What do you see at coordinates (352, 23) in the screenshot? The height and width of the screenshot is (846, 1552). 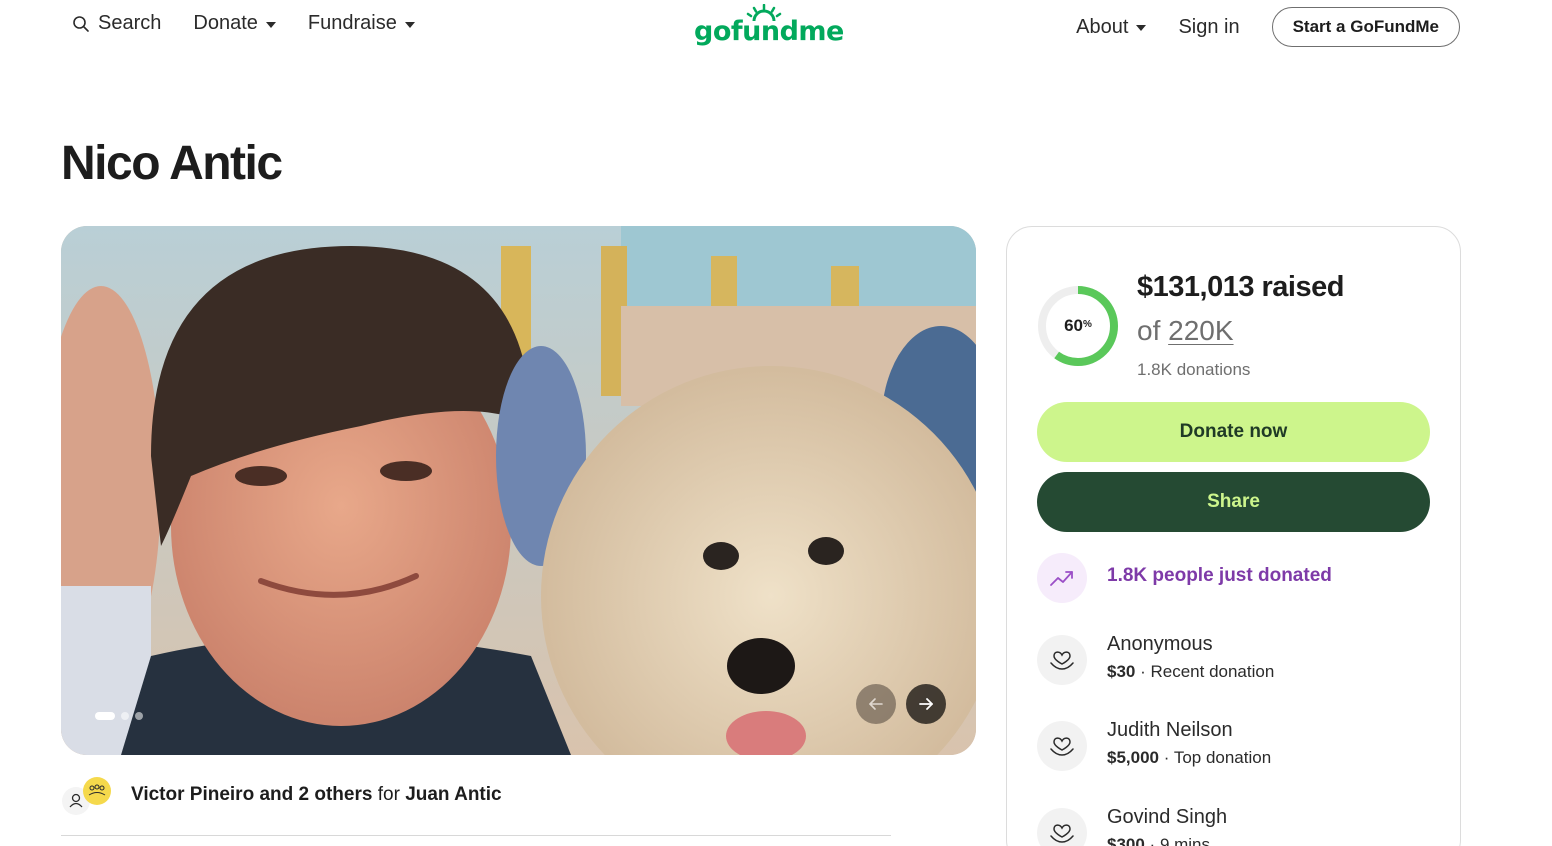 I see `fundraise-menu-label: Fundraise` at bounding box center [352, 23].